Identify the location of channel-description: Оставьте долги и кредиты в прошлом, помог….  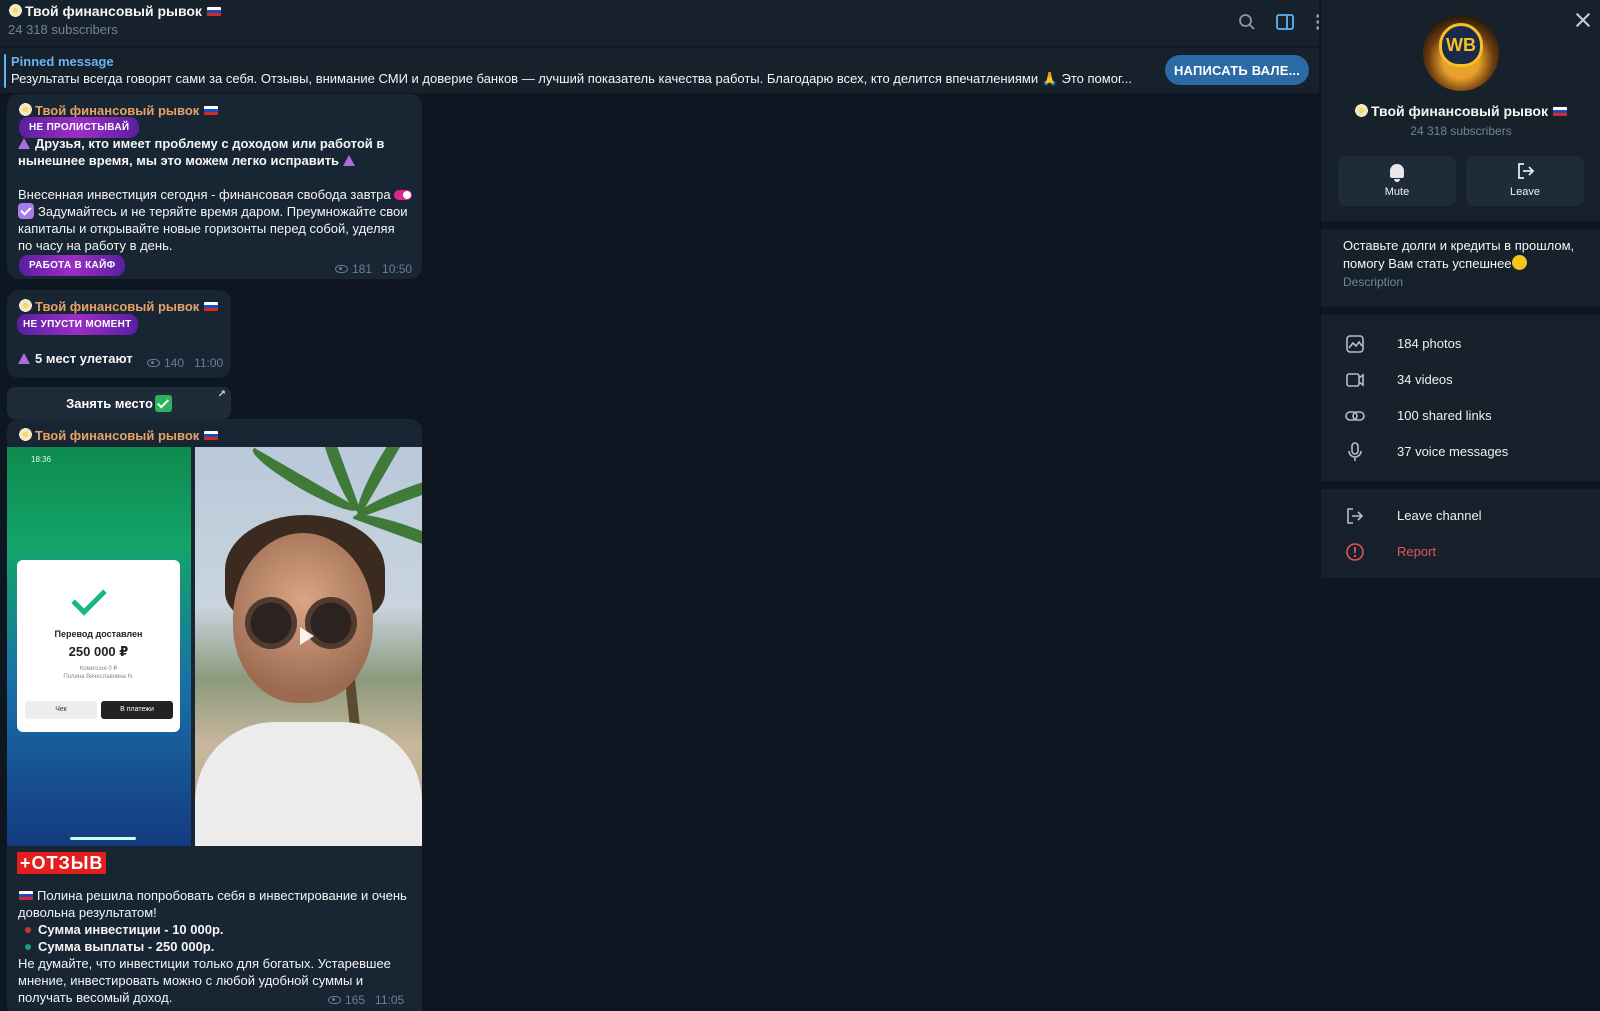
(1465, 255).